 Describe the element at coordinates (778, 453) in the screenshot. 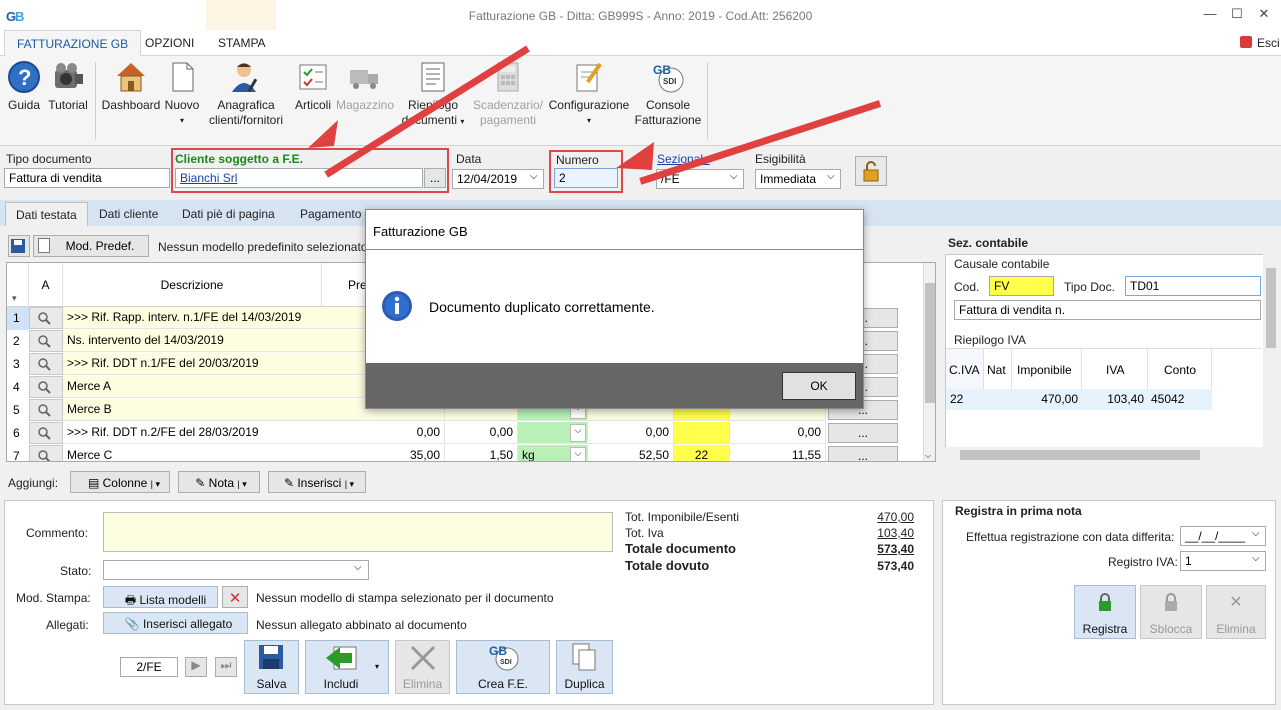

I see `row-iva-importo: 11,55` at that location.